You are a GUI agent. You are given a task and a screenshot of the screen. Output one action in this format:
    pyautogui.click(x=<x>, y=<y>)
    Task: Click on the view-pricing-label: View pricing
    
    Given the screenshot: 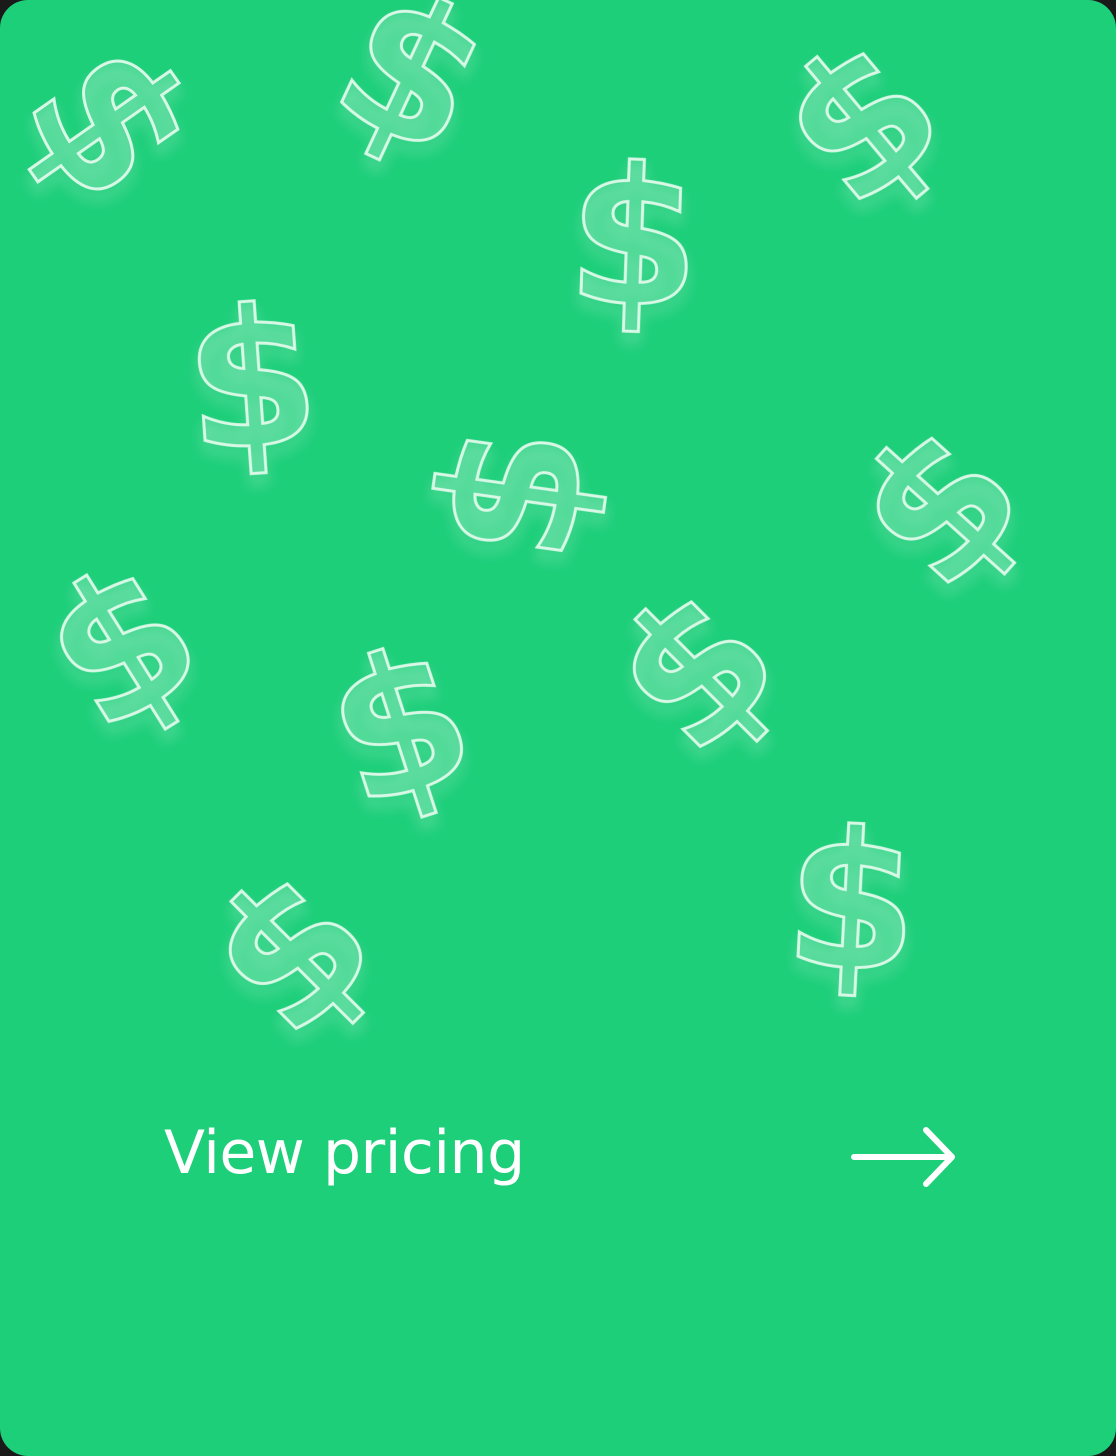 What is the action you would take?
    pyautogui.click(x=344, y=1153)
    